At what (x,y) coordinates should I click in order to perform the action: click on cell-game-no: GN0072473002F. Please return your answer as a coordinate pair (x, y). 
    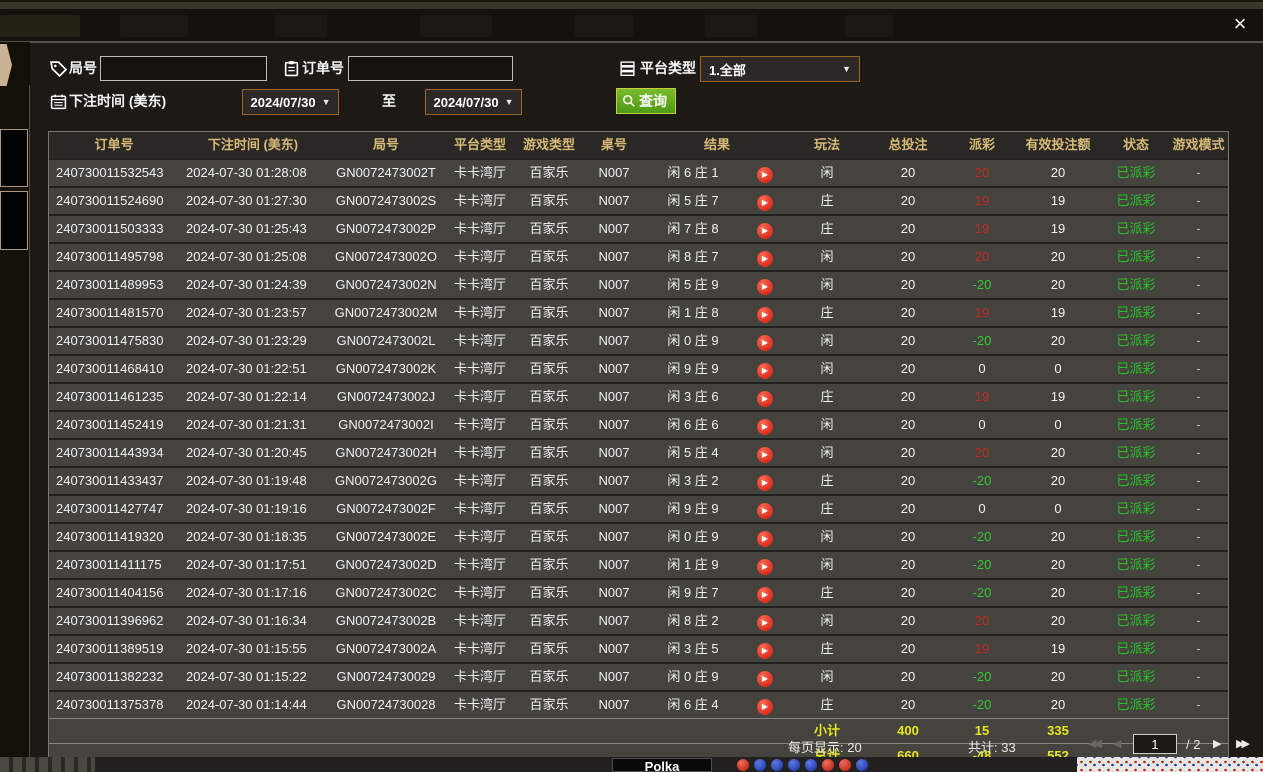
    Looking at the image, I should click on (386, 508).